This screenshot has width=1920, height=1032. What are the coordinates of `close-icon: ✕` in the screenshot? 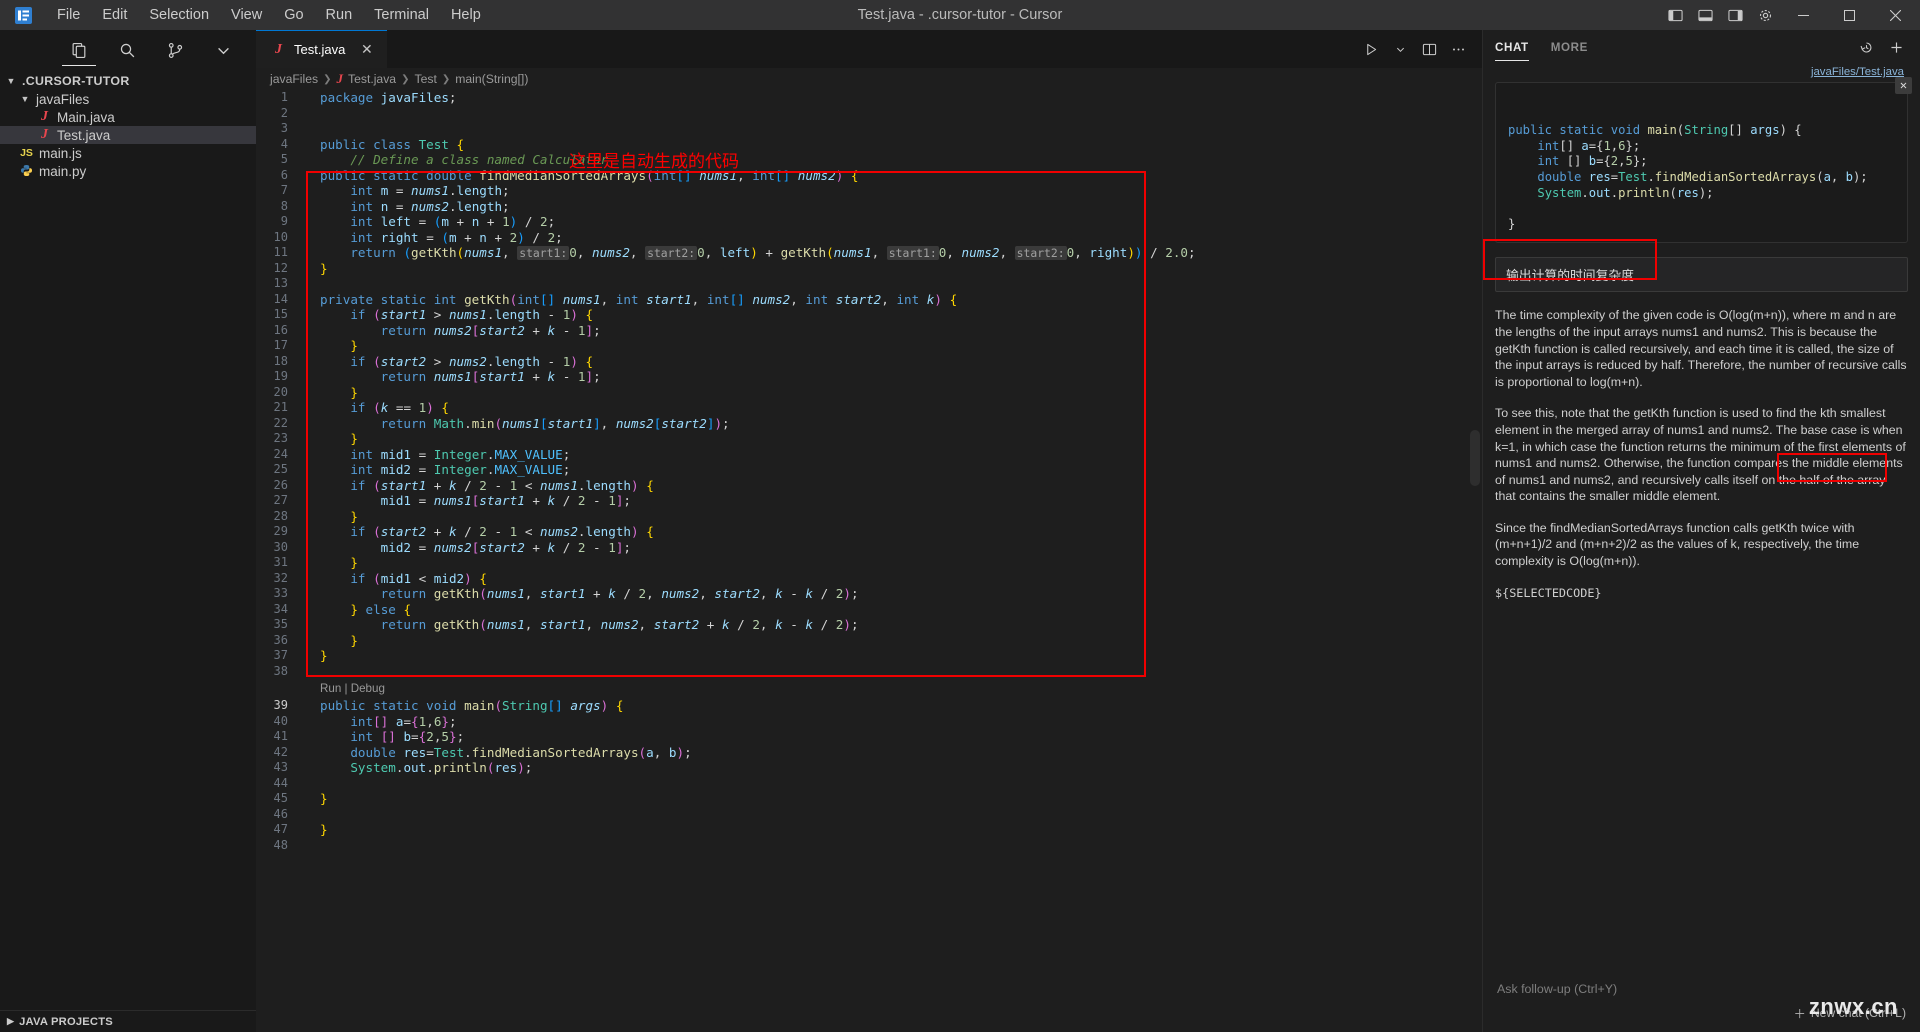 It's located at (1903, 85).